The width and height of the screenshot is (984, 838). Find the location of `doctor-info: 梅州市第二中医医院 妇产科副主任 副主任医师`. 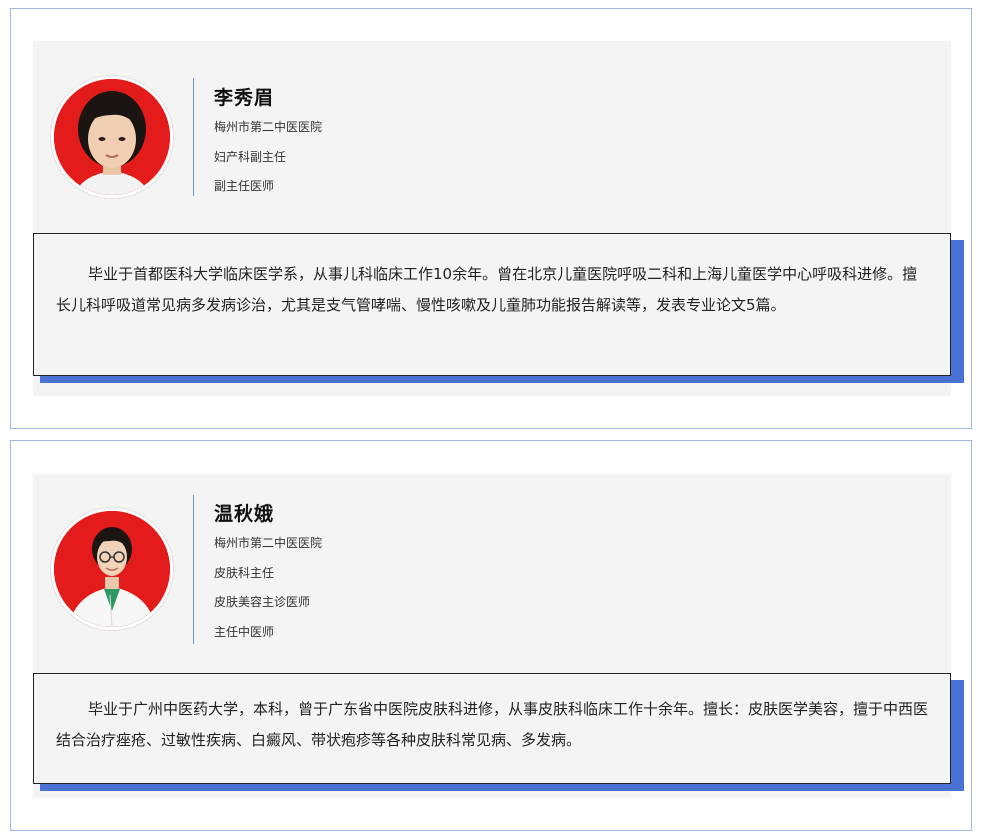

doctor-info: 梅州市第二中医医院 妇产科副主任 副主任医师 is located at coordinates (268, 157).